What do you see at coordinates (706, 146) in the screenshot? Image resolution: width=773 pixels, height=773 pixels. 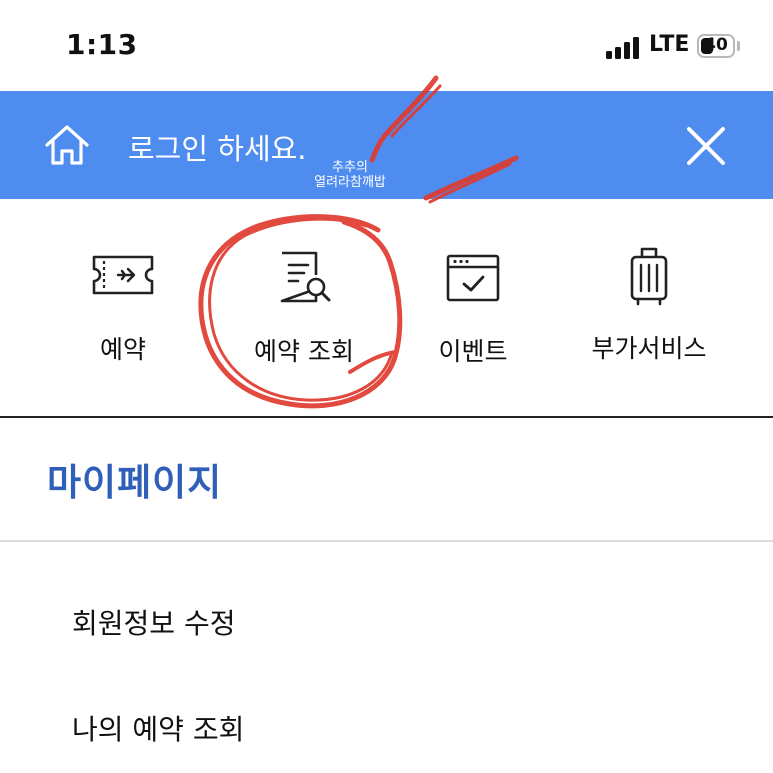 I see `close-icon` at bounding box center [706, 146].